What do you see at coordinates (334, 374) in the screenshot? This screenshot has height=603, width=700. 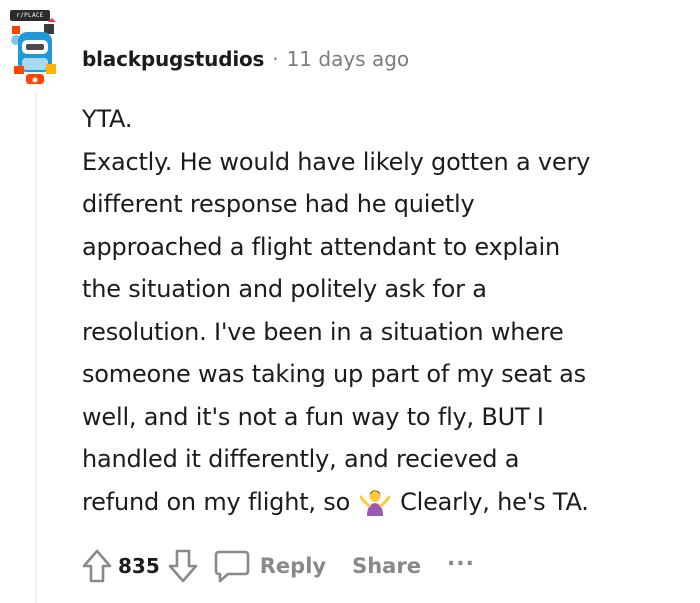 I see `comment-line: someone was taking up part of my seat as` at bounding box center [334, 374].